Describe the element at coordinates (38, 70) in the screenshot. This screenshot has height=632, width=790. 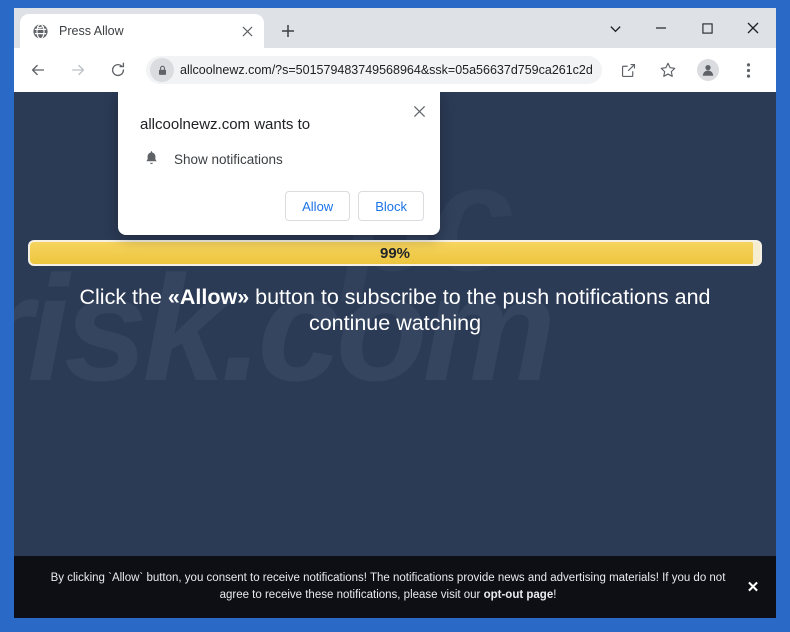
I see `back-arrow-icon` at that location.